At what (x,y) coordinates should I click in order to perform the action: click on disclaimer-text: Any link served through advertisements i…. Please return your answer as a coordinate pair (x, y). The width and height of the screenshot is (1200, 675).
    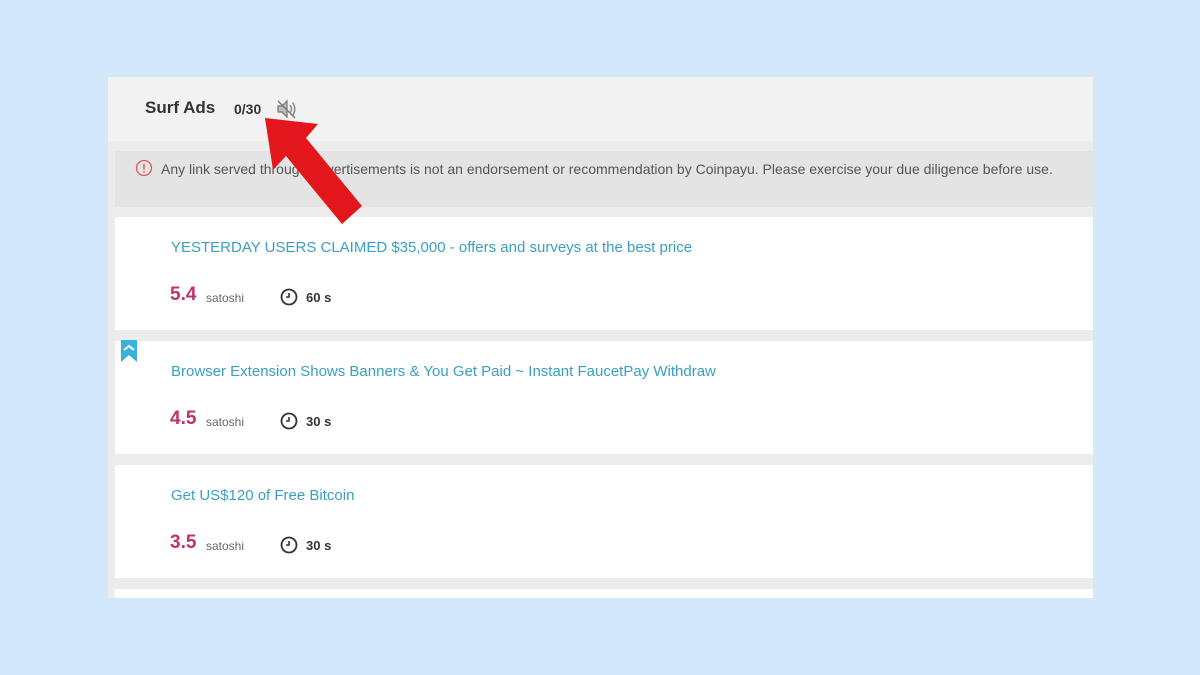
    Looking at the image, I should click on (607, 169).